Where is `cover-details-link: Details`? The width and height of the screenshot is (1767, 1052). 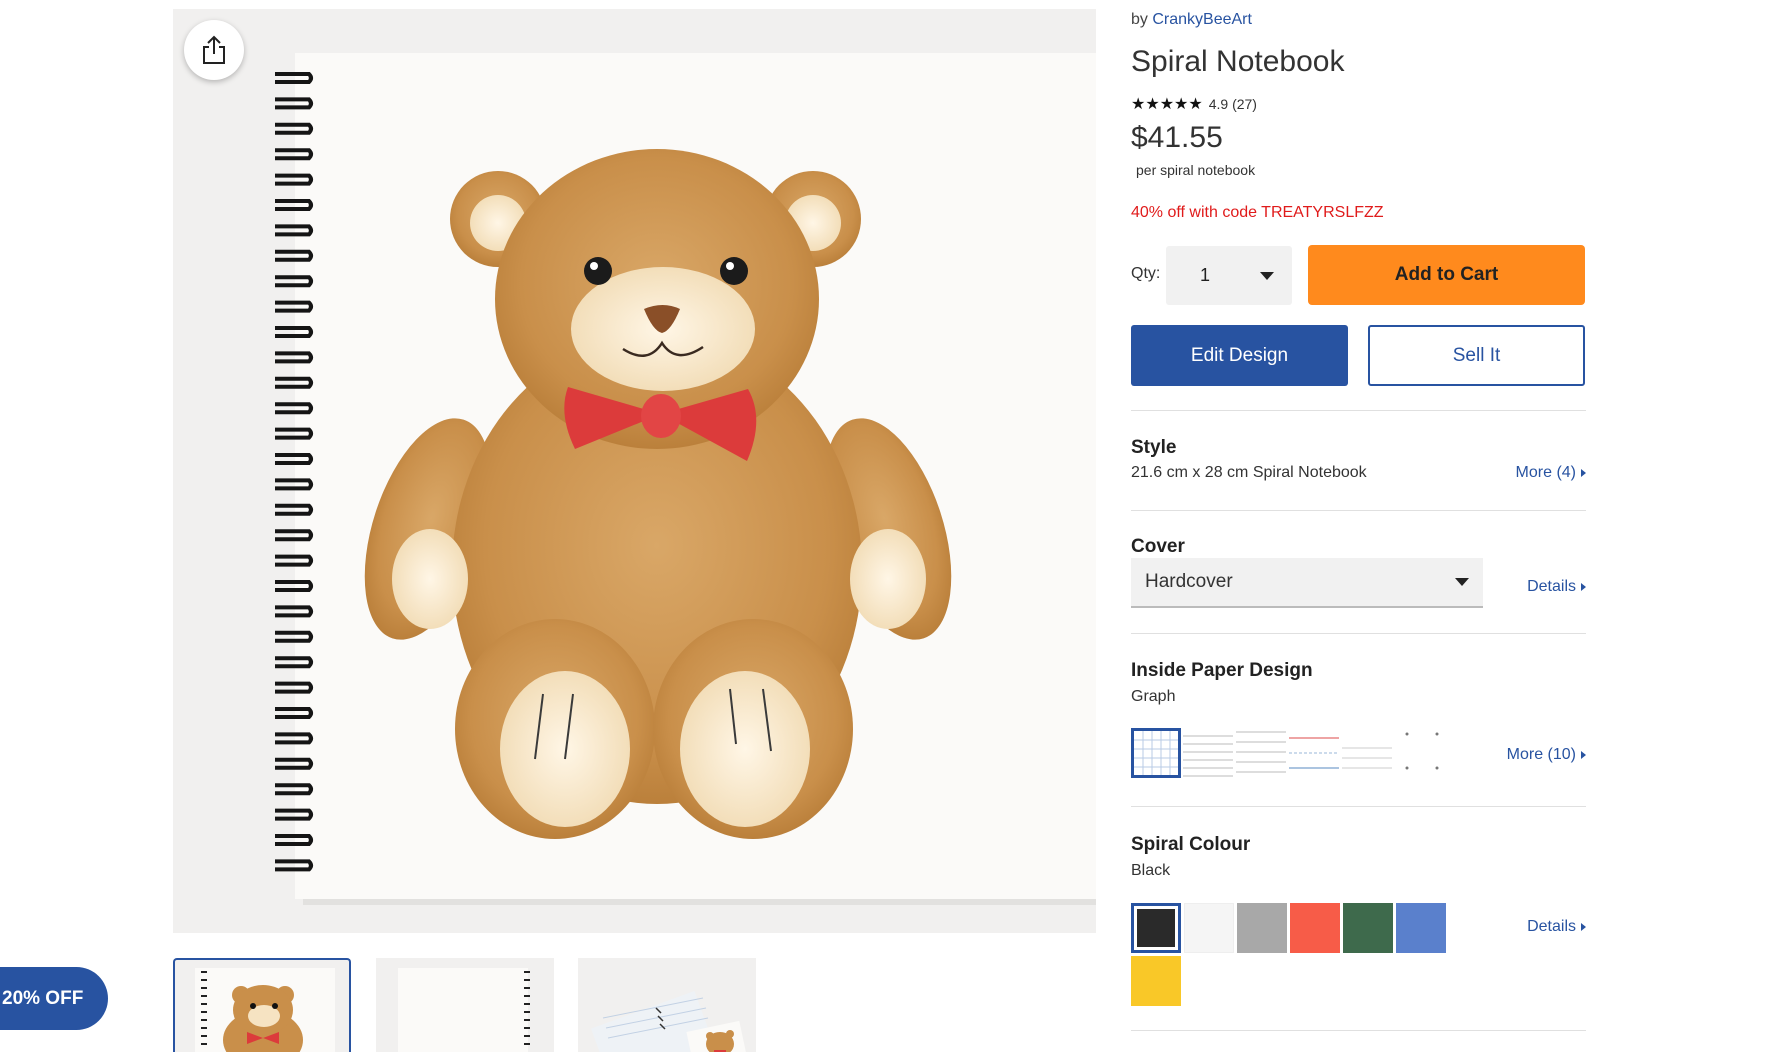 cover-details-link: Details is located at coordinates (1556, 587).